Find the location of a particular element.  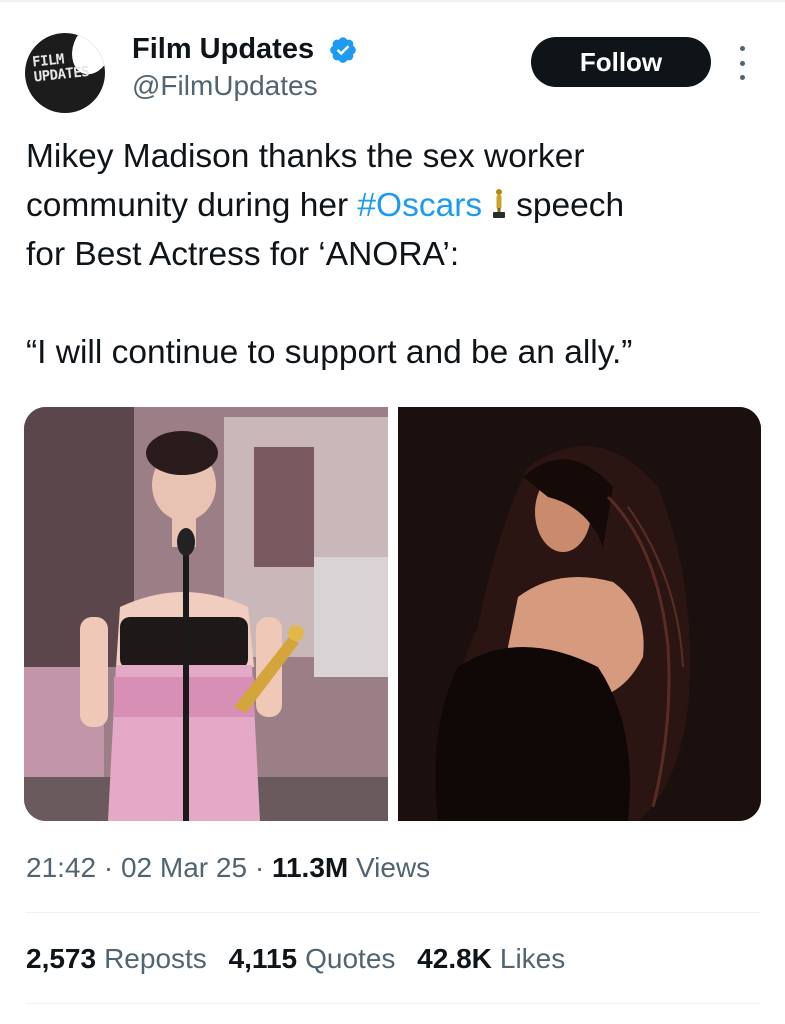

reposts-count: 2,573 is located at coordinates (61, 958).